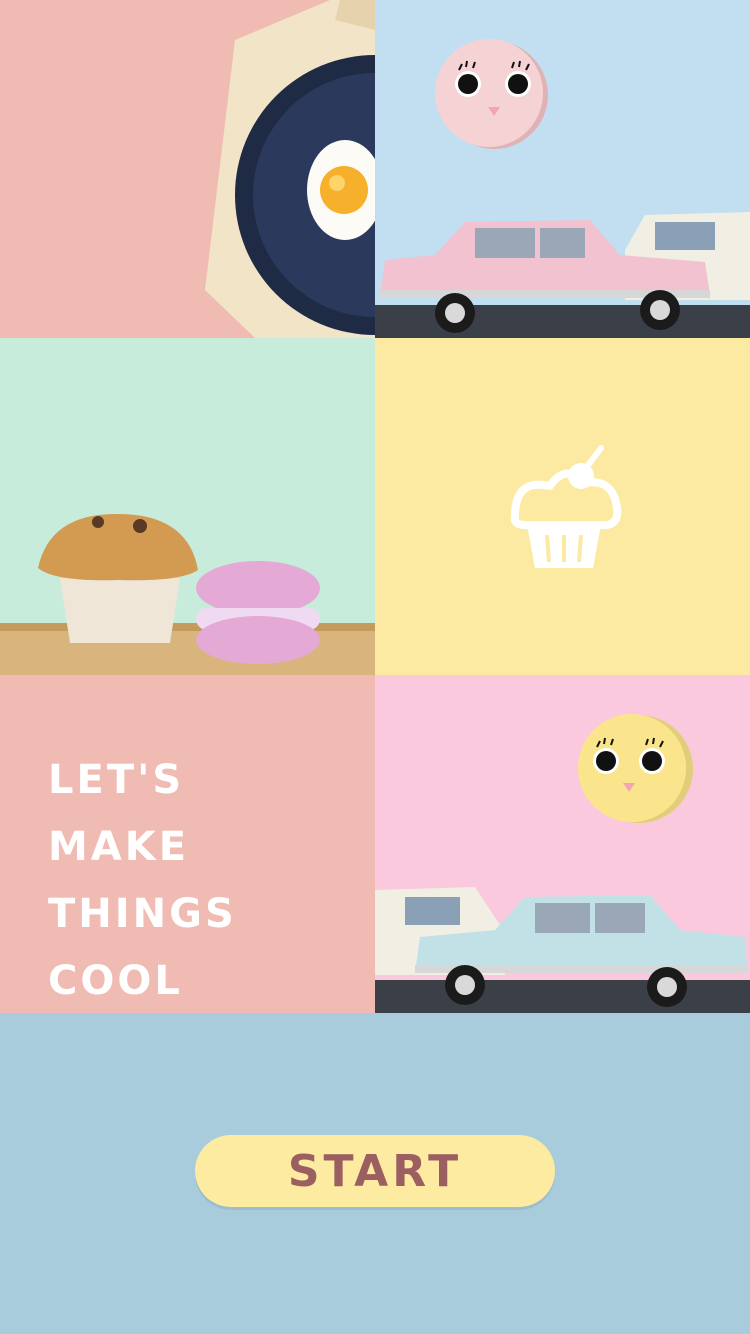 The image size is (750, 1334). I want to click on headline: LET'S MAKE THINGS COOL, so click(211, 880).